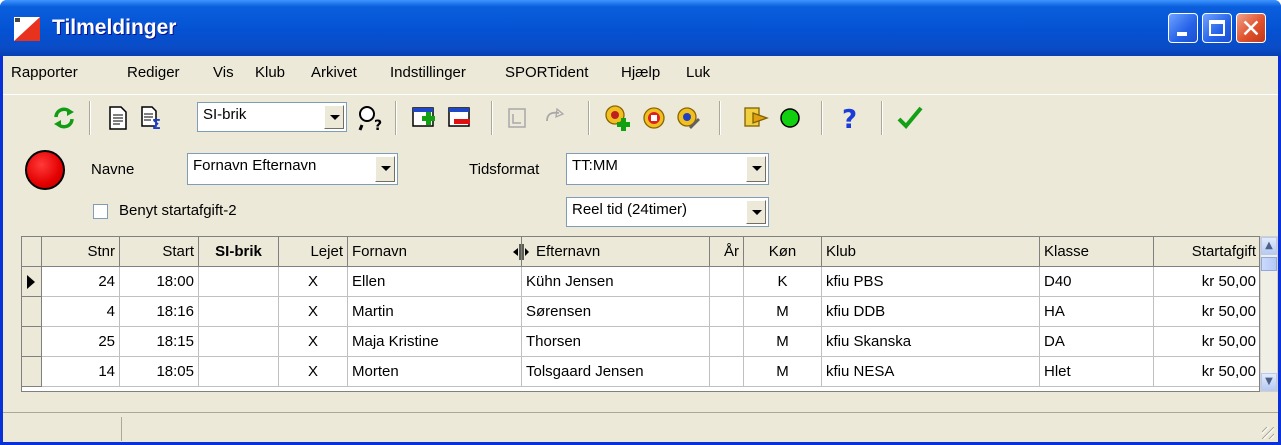  I want to click on cell-fornavn: Morten, so click(435, 372).